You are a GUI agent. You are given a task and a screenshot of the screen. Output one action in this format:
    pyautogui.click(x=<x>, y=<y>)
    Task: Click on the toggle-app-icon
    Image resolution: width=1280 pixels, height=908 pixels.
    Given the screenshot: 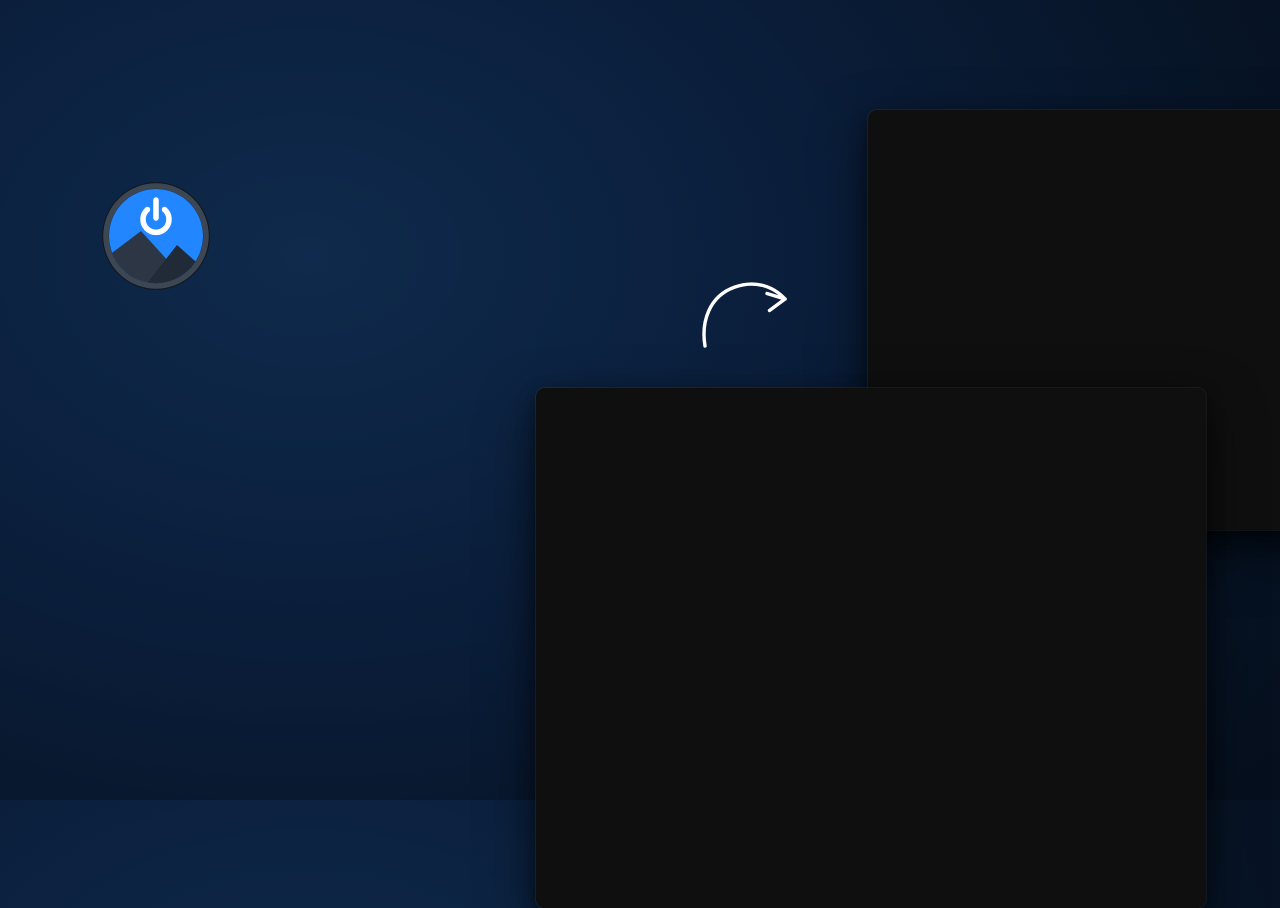 What is the action you would take?
    pyautogui.click(x=156, y=236)
    